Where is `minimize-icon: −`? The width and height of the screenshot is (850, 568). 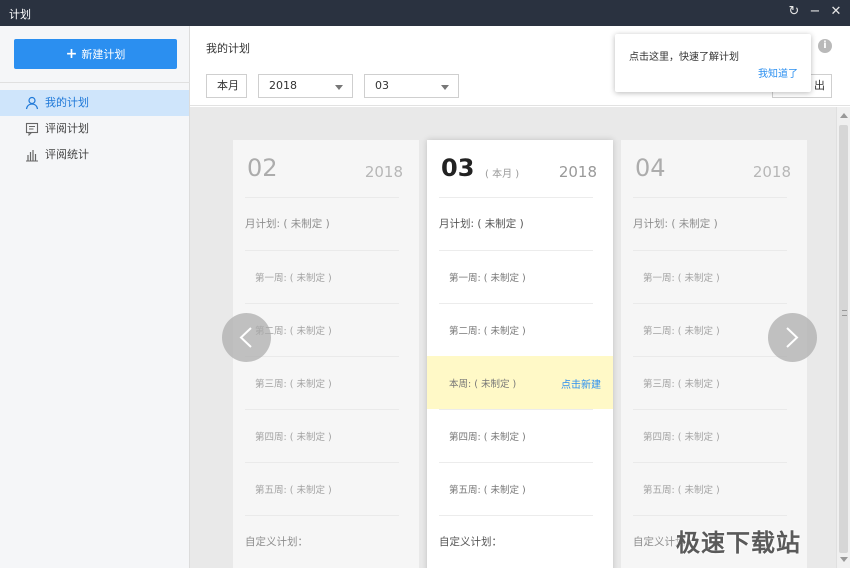
minimize-icon: − is located at coordinates (815, 12).